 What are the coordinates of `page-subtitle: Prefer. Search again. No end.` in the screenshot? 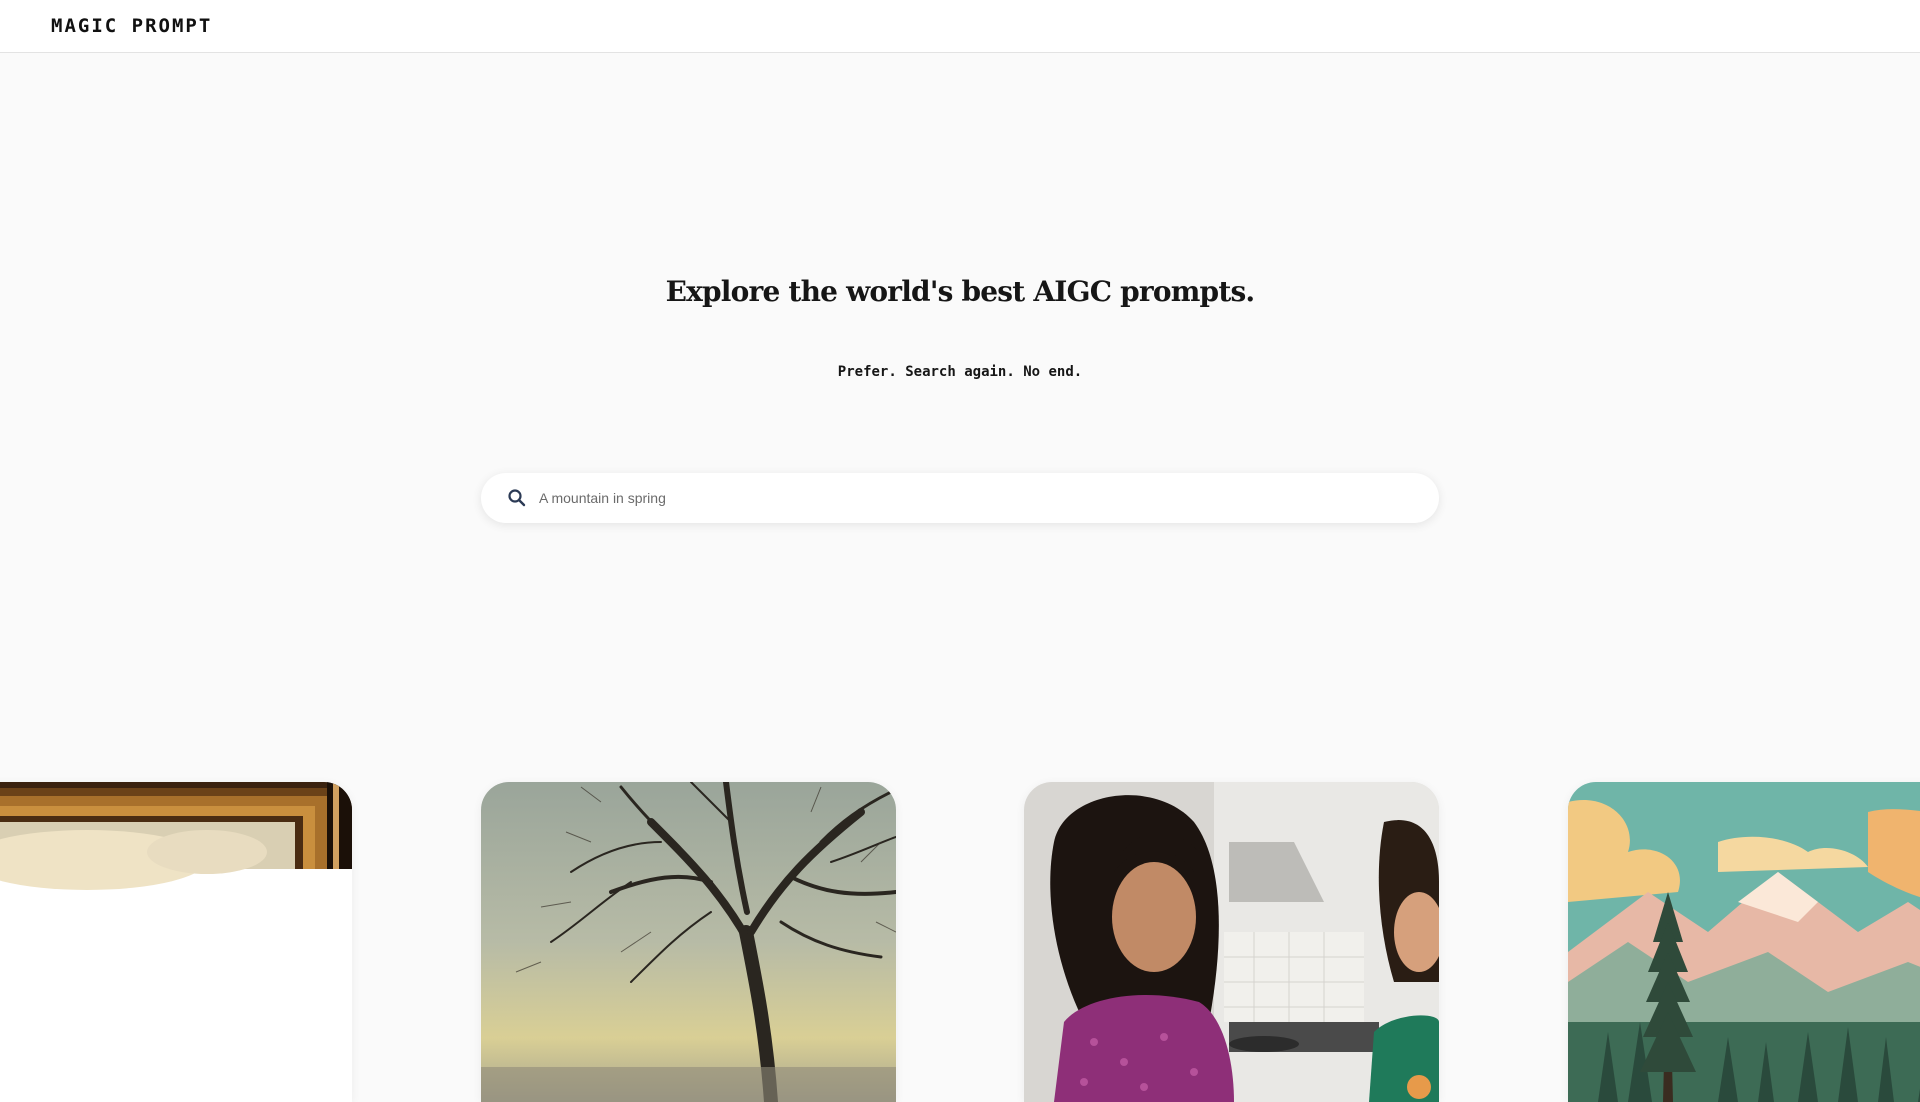 It's located at (960, 372).